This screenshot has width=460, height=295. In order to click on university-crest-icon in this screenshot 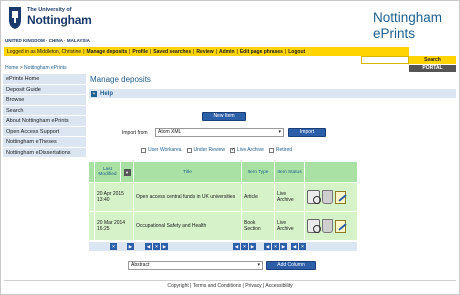, I will do `click(15, 18)`.